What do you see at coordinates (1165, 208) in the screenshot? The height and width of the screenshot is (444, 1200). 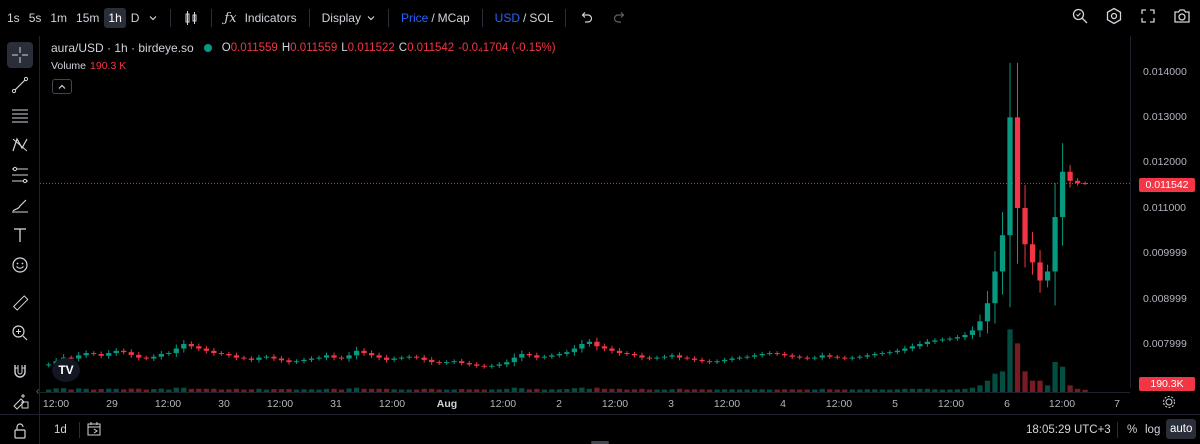 I see `price-tick: 0.011000` at bounding box center [1165, 208].